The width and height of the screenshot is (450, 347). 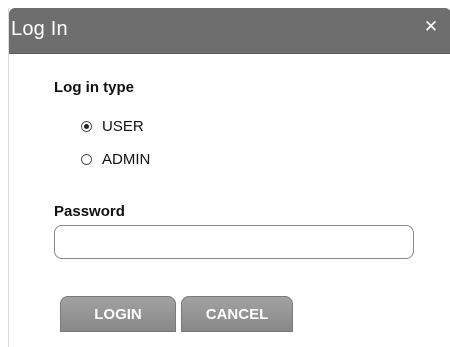 I want to click on radio-option-admin: ADMIN, so click(x=115, y=159).